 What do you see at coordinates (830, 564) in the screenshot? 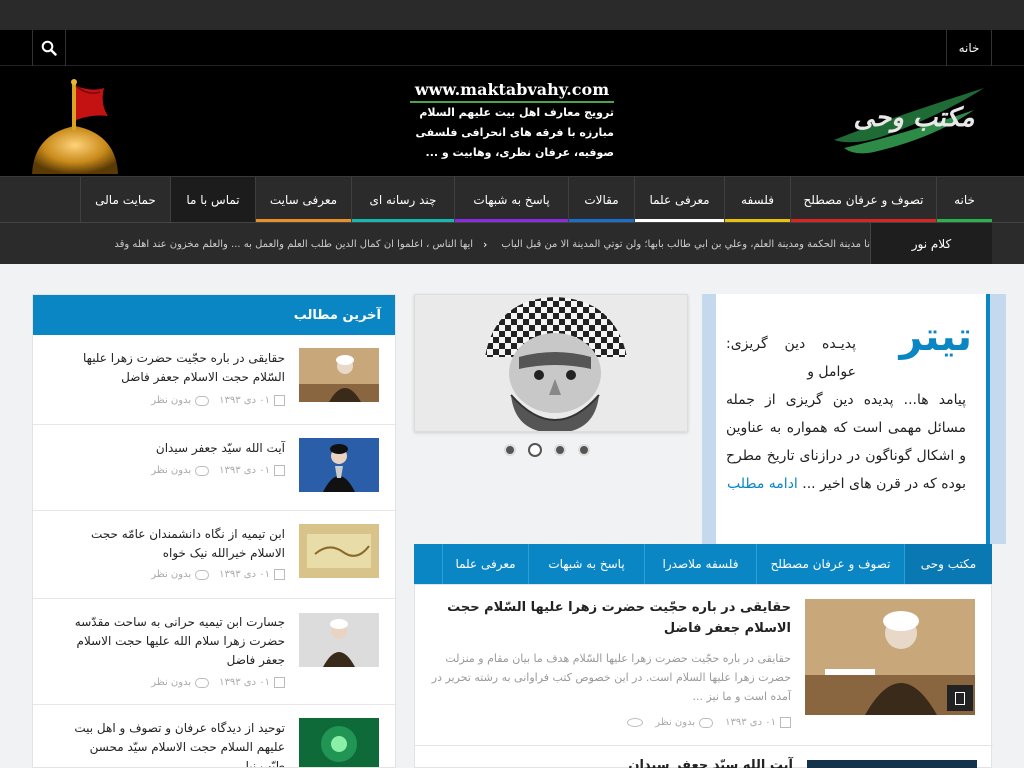
I see `tab-sufism: تصوف و عرفان مصطلح` at bounding box center [830, 564].